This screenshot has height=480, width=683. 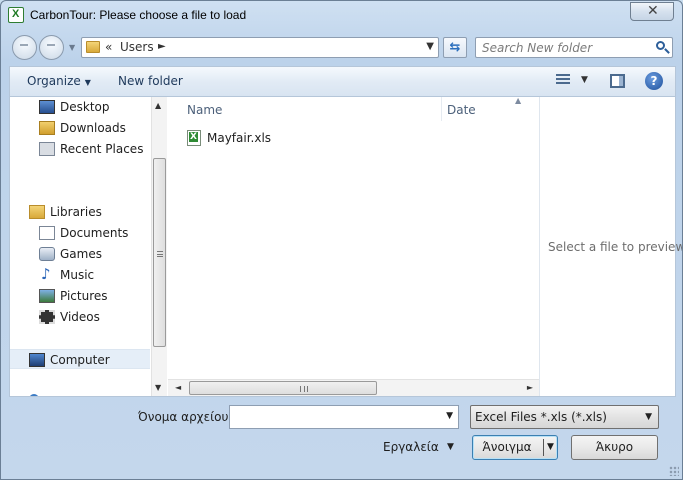 I want to click on recent-pages-dropdown-icon: ▼, so click(x=72, y=47).